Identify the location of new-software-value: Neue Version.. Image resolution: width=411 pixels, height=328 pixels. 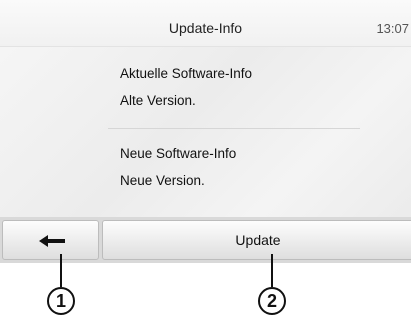
(162, 180).